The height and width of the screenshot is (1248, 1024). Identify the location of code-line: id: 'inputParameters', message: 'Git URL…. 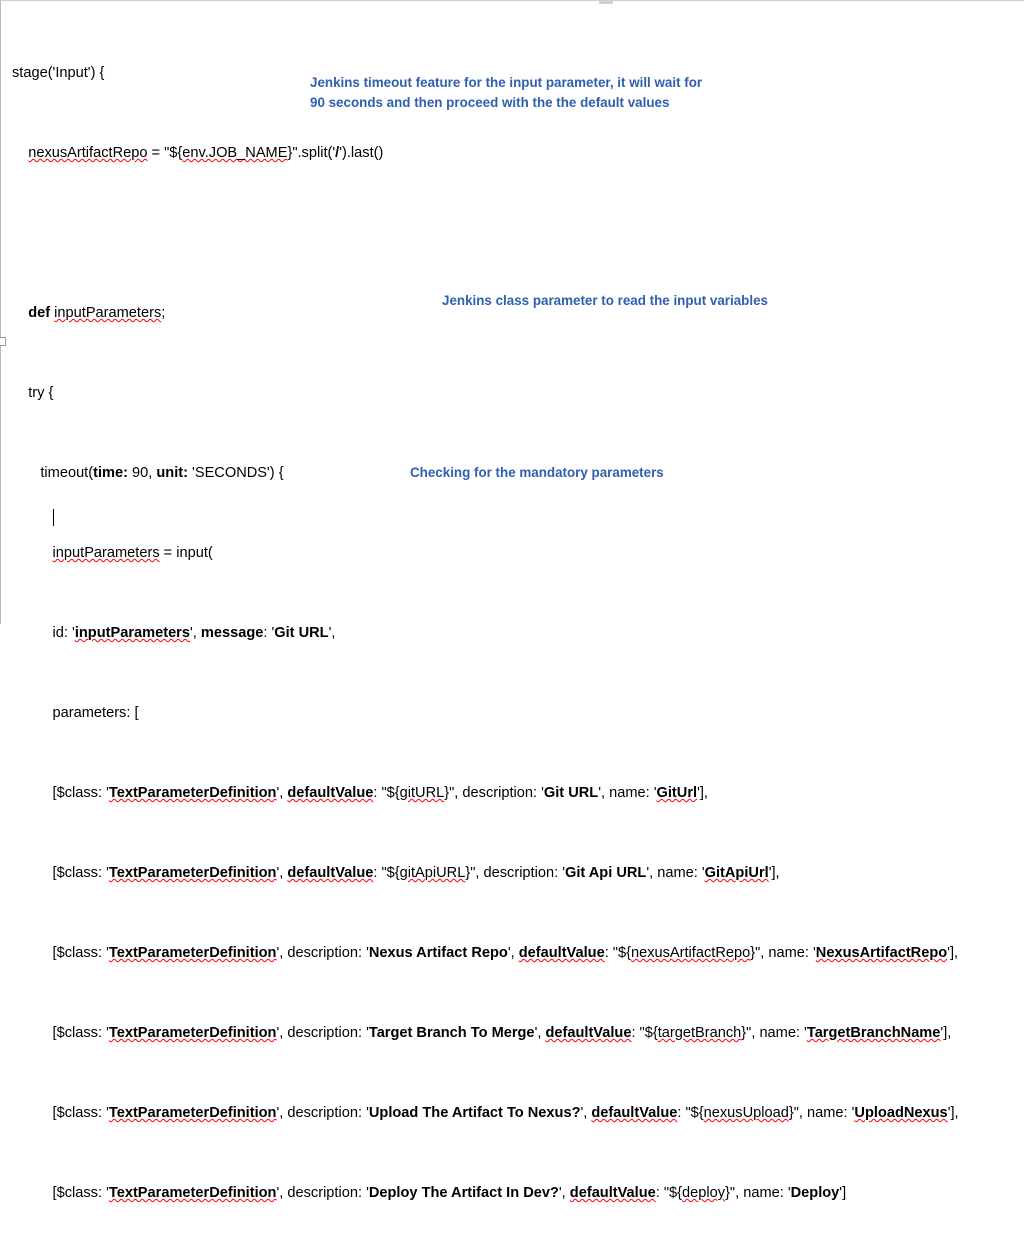
(174, 633).